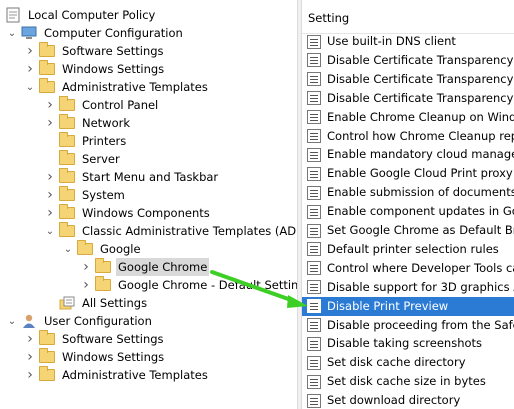 The width and height of the screenshot is (514, 409). Describe the element at coordinates (85, 195) in the screenshot. I see `tree-item: › System` at that location.